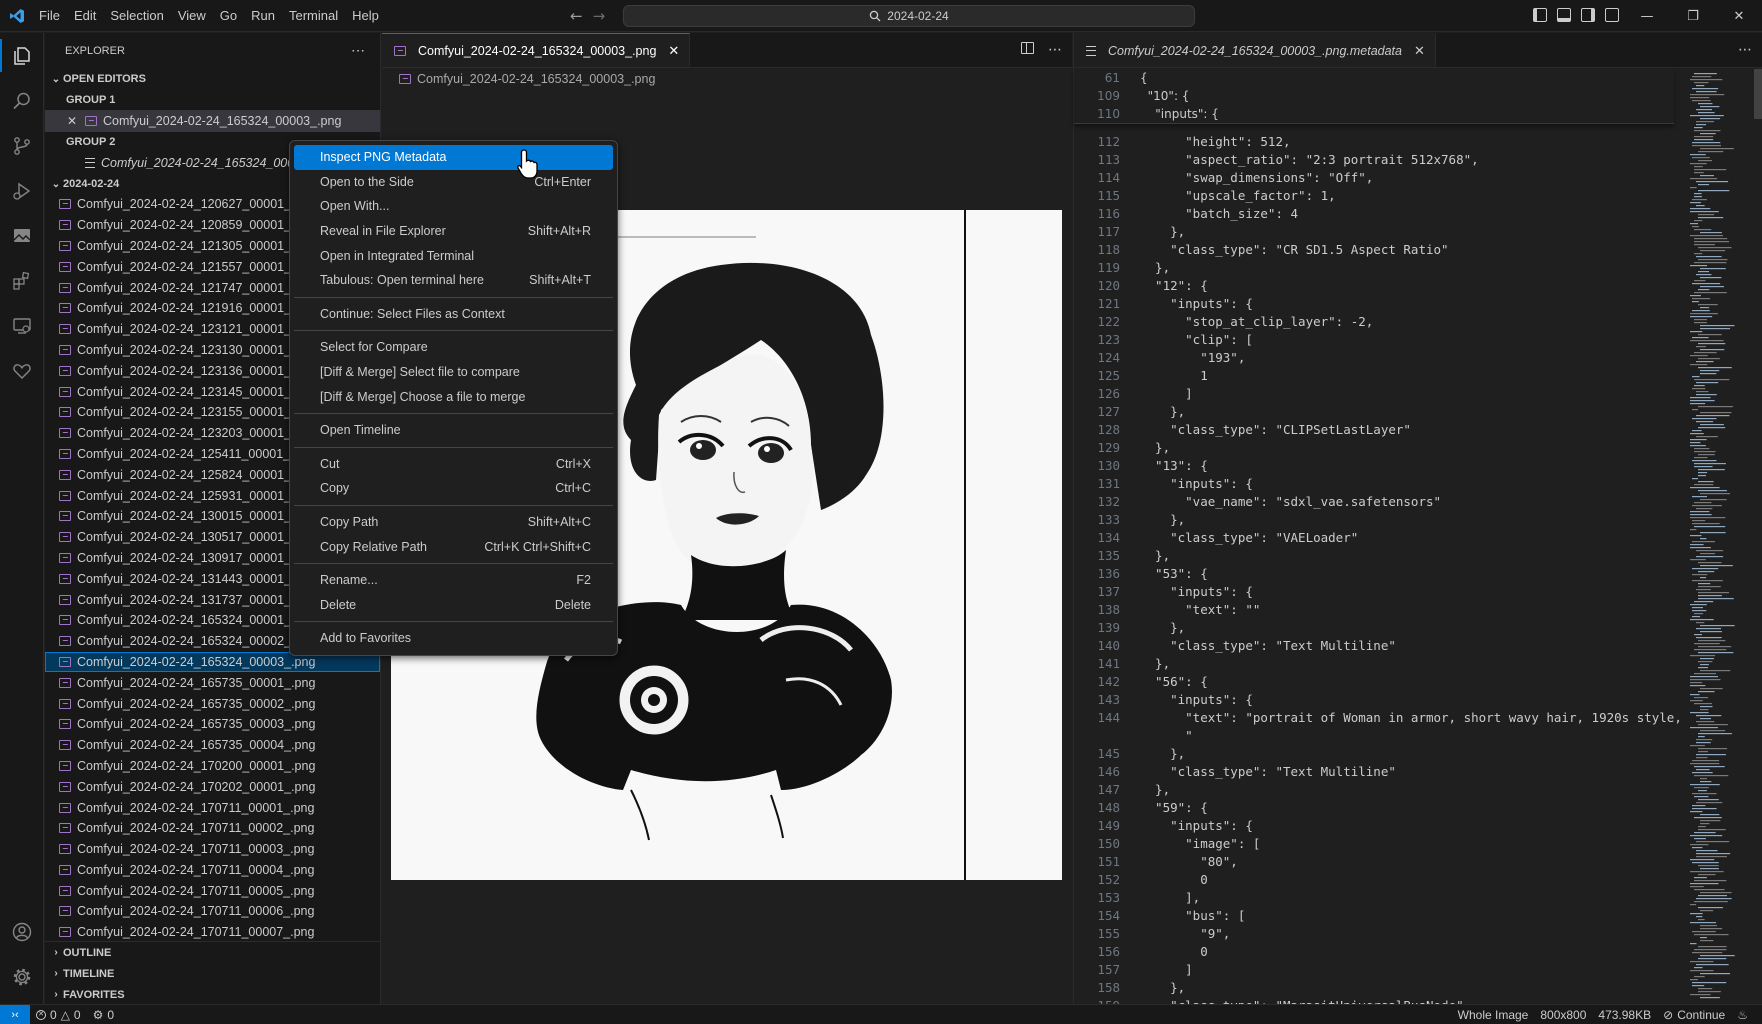 This screenshot has width=1762, height=1024. I want to click on file-item: Comfyui_2024-02-24_165735_00003_.png, so click(212, 724).